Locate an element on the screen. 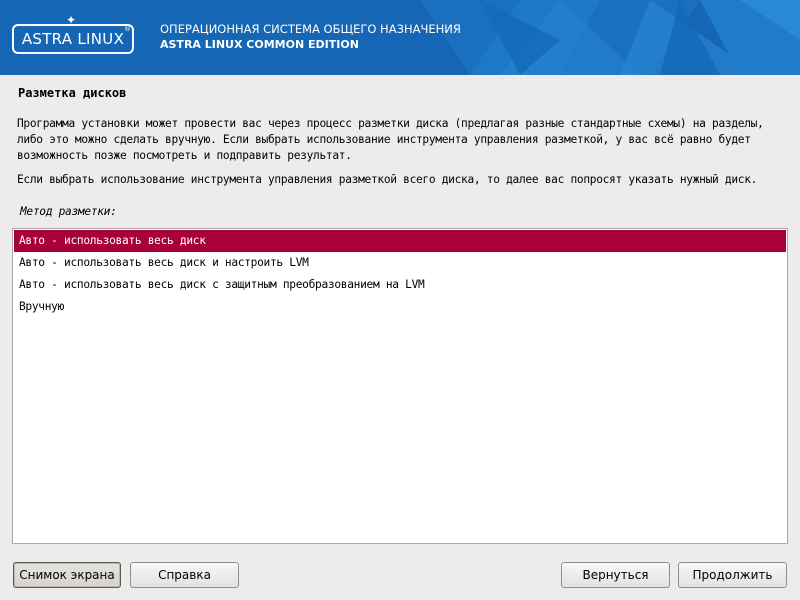  registered-mark: ® is located at coordinates (127, 29).